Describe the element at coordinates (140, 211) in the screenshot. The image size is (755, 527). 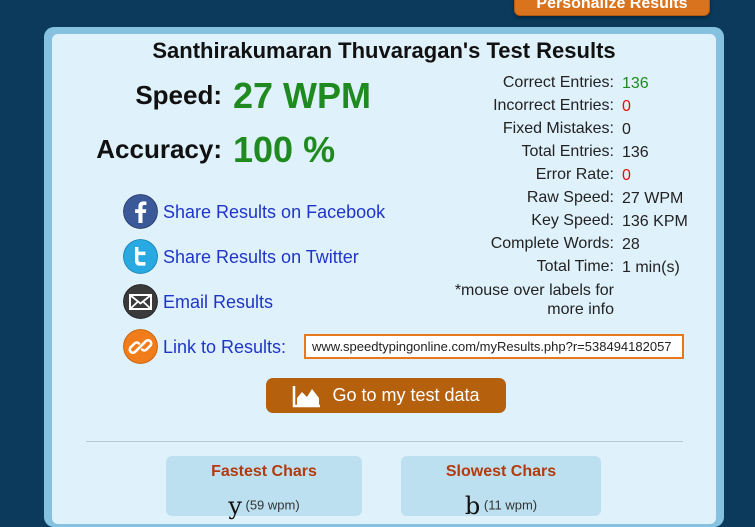
I see `facebook-icon` at that location.